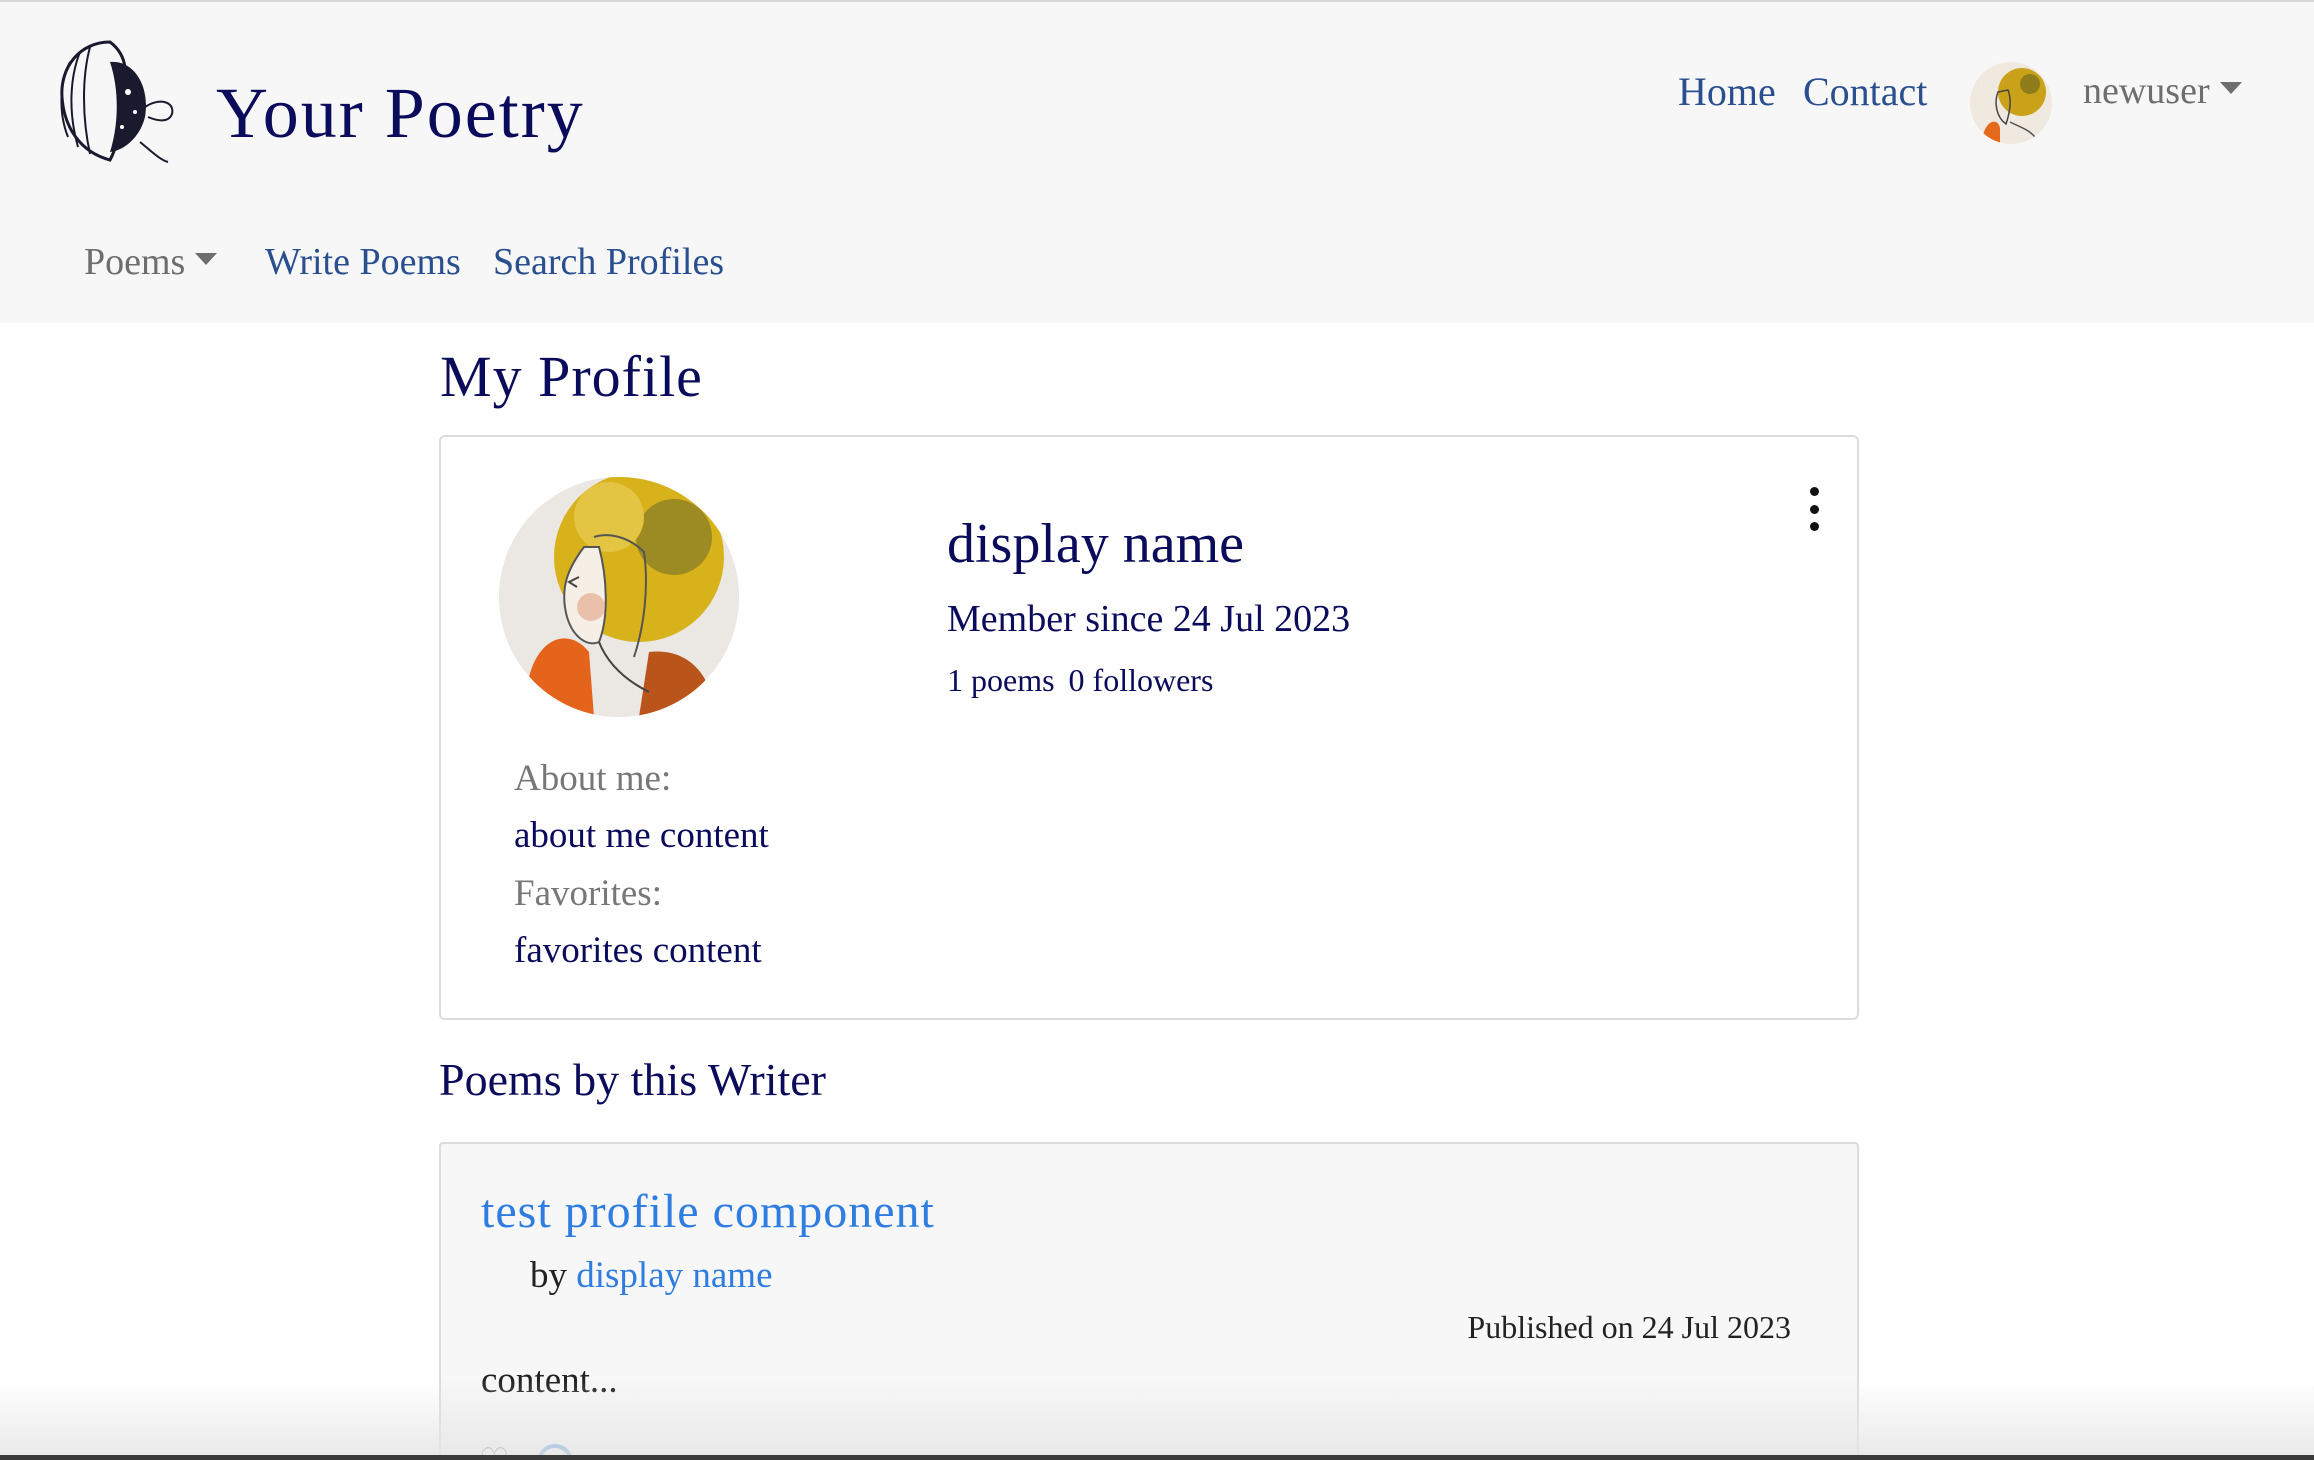  I want to click on profile-counts: 1 poems 0 followers, so click(1080, 680).